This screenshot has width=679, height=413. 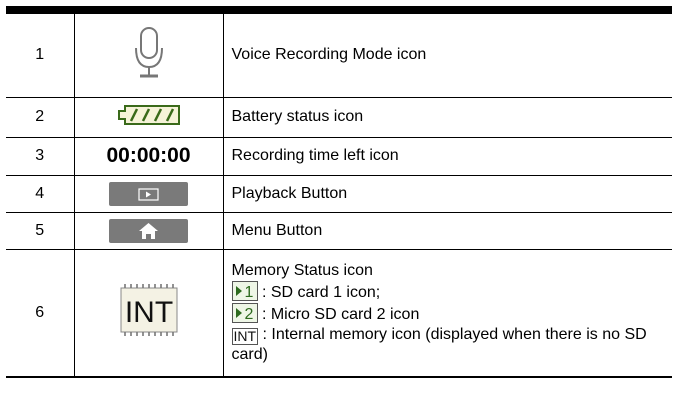 I want to click on row-description: Menu Button, so click(x=447, y=230).